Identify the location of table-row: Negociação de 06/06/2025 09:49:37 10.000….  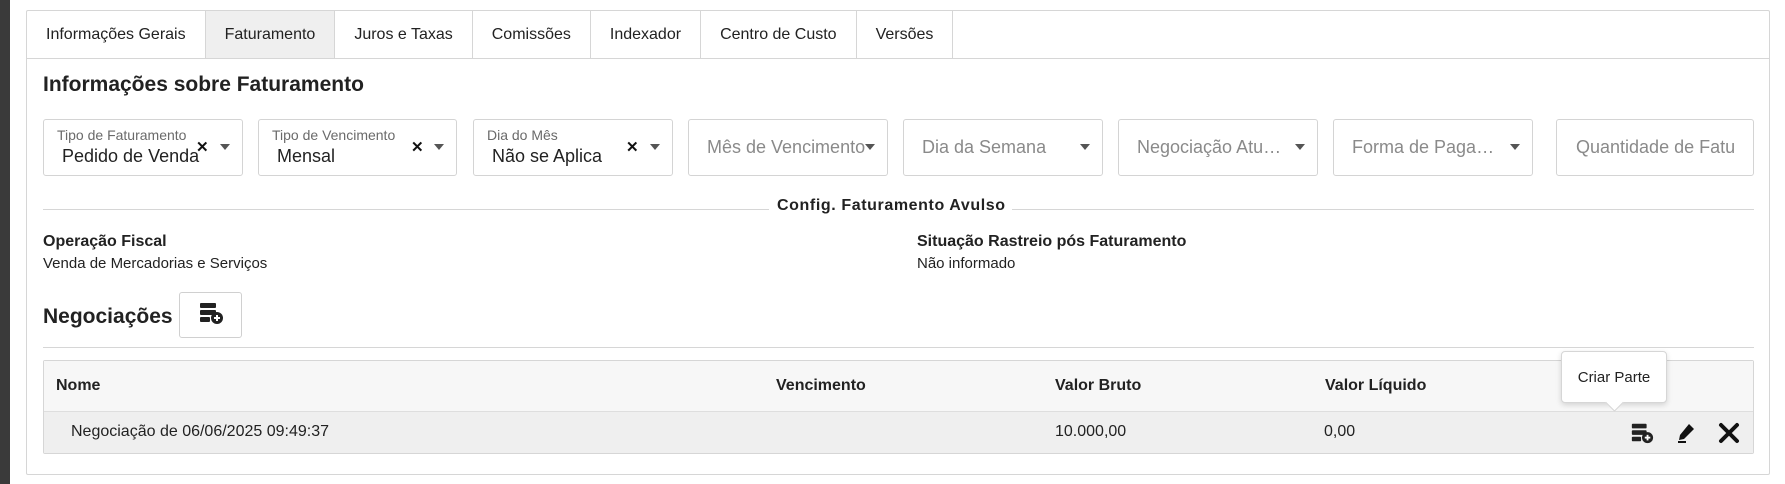
(898, 432).